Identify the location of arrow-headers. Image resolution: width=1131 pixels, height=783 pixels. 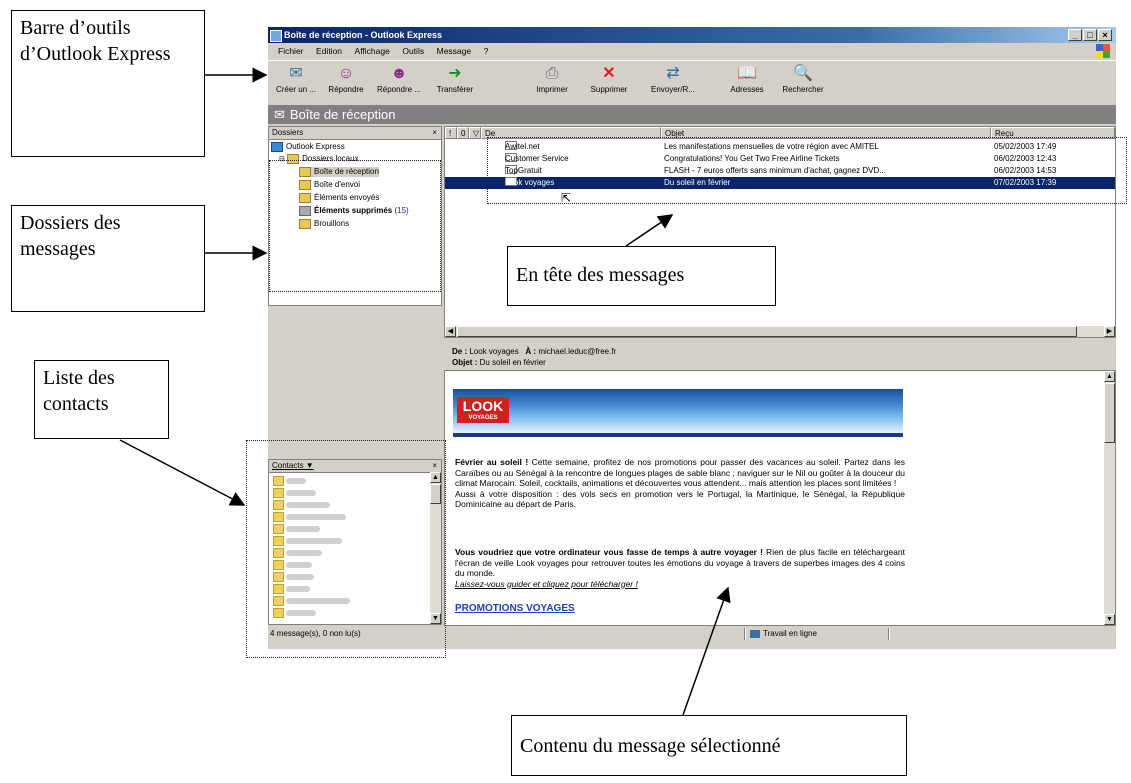
(649, 230).